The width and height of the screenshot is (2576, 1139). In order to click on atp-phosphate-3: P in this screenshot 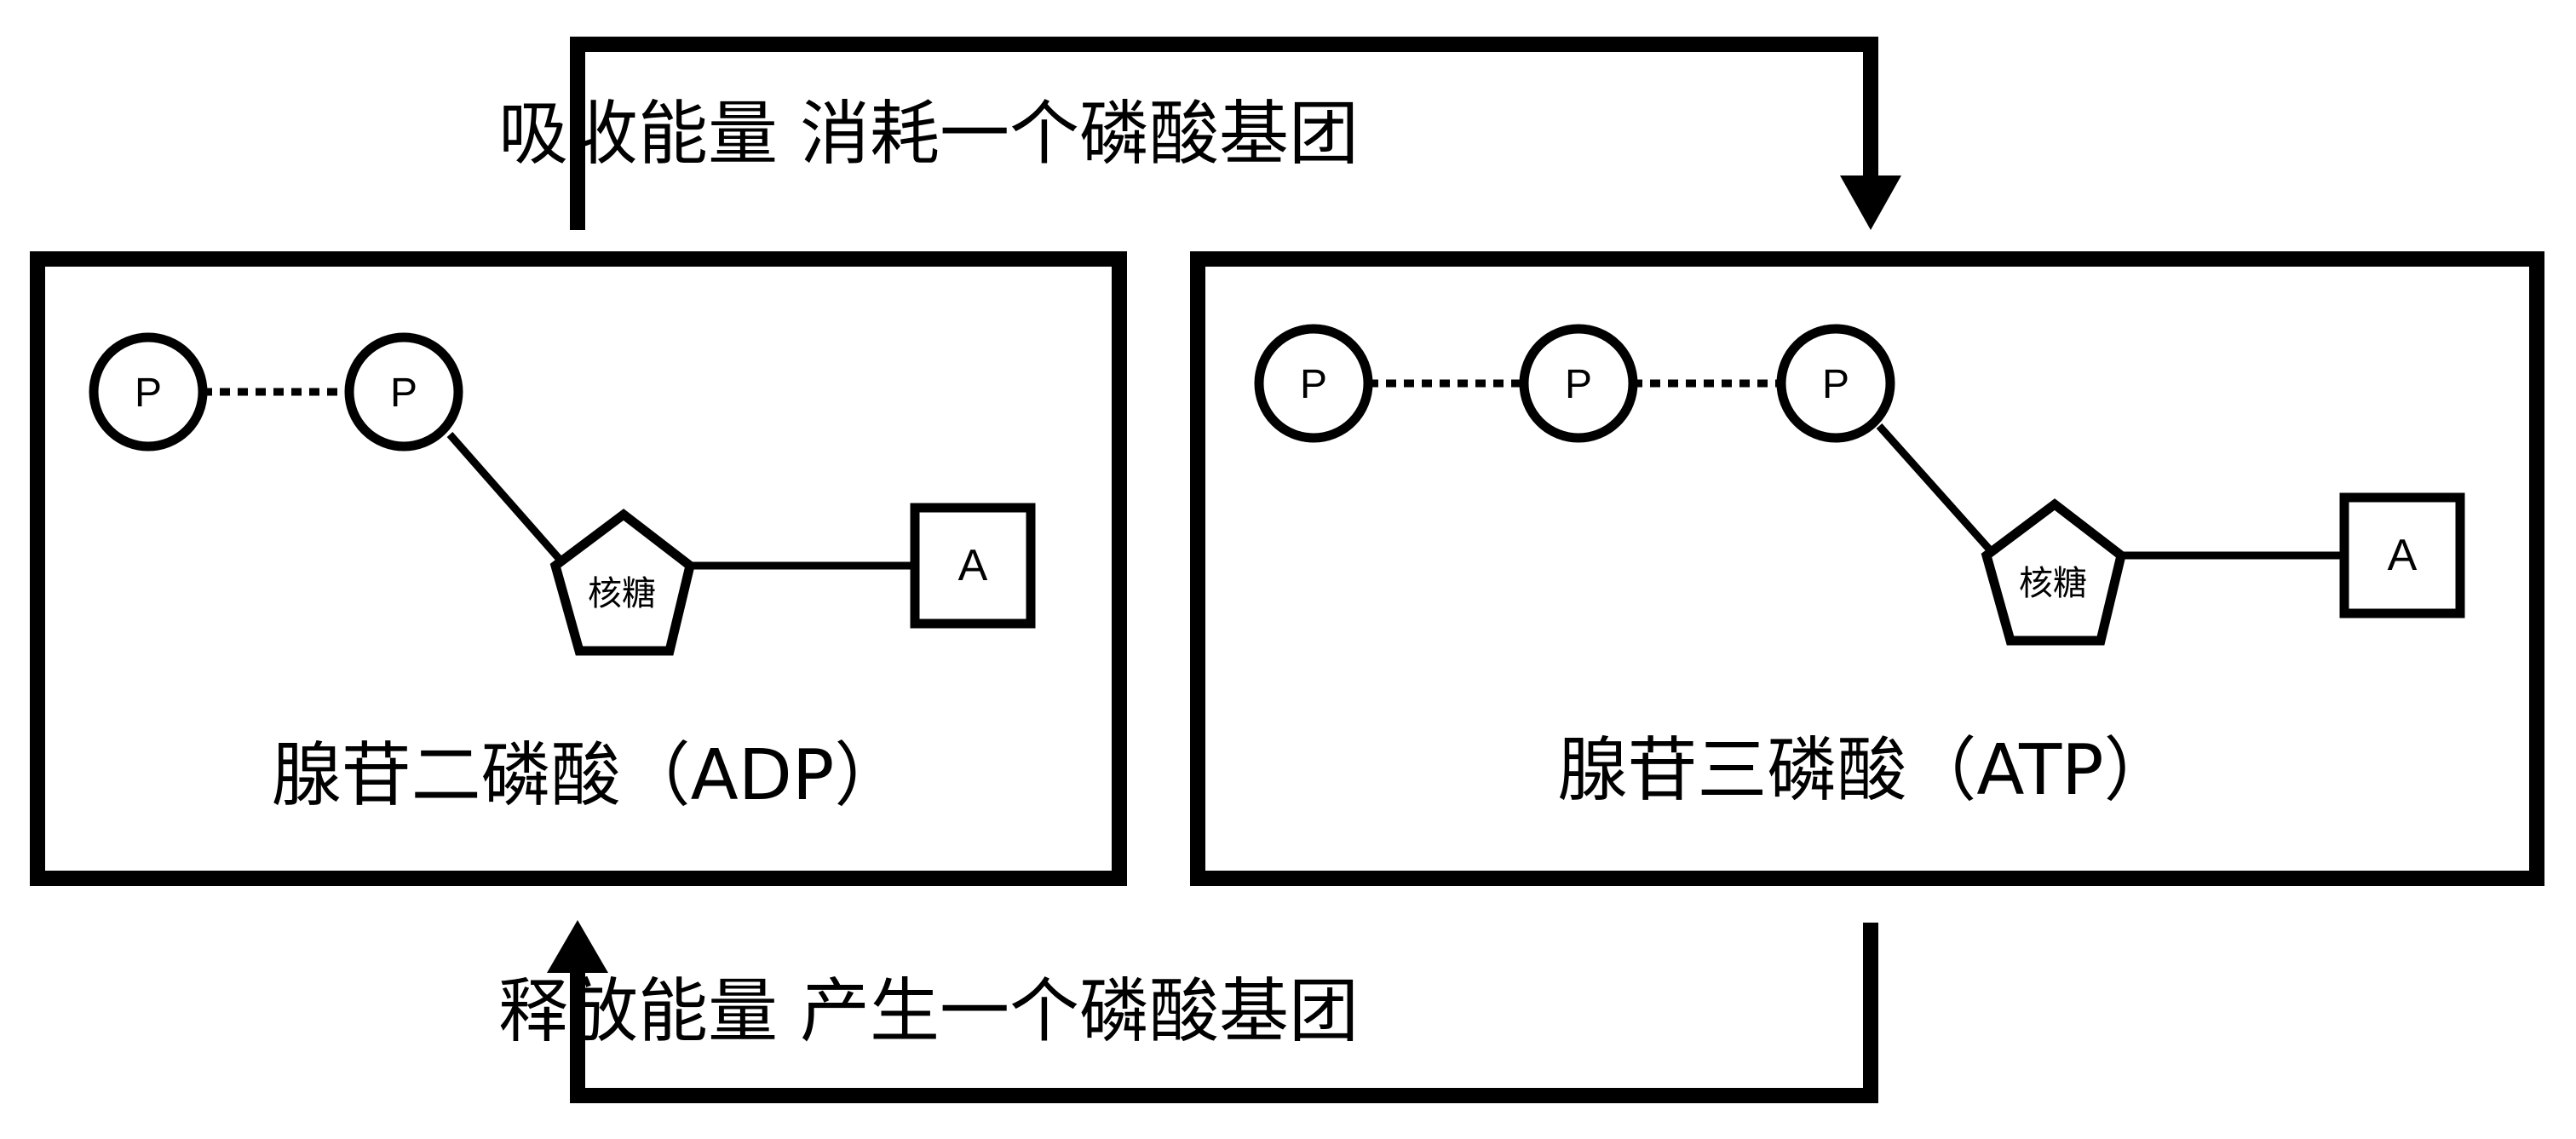, I will do `click(1836, 383)`.